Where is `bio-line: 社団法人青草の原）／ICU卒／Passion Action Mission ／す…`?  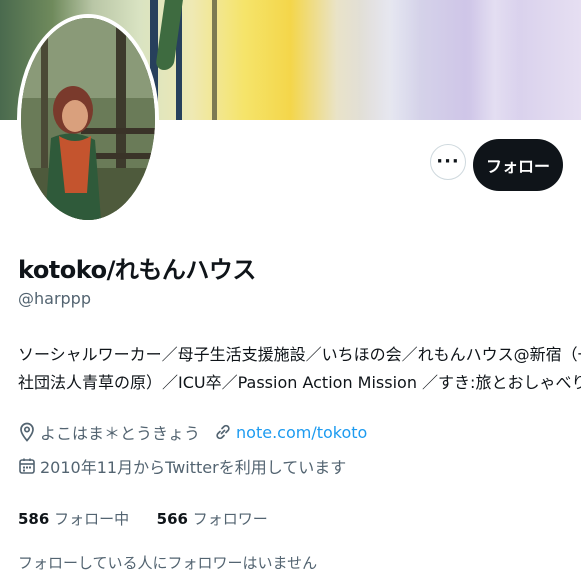 bio-line: 社団法人青草の原）／ICU卒／Passion Action Mission ／す… is located at coordinates (299, 382).